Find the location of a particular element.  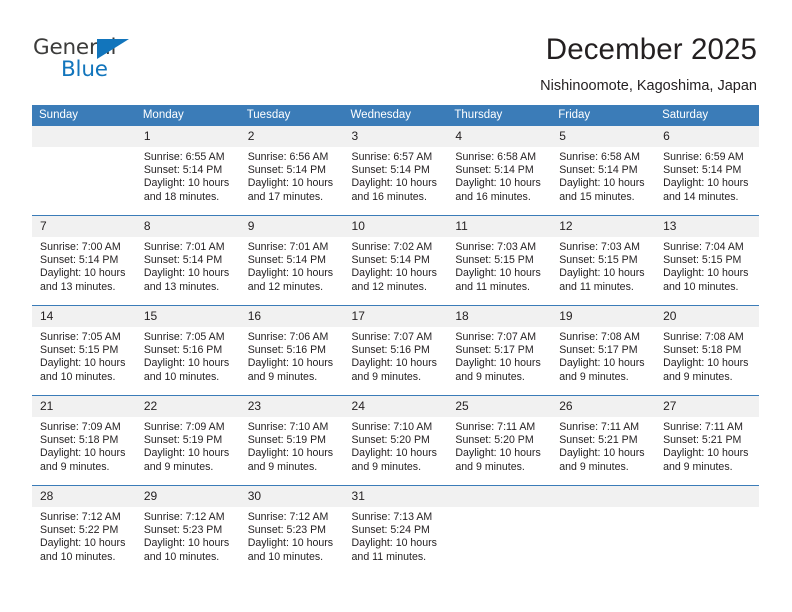

day-number: 13 is located at coordinates (707, 226).